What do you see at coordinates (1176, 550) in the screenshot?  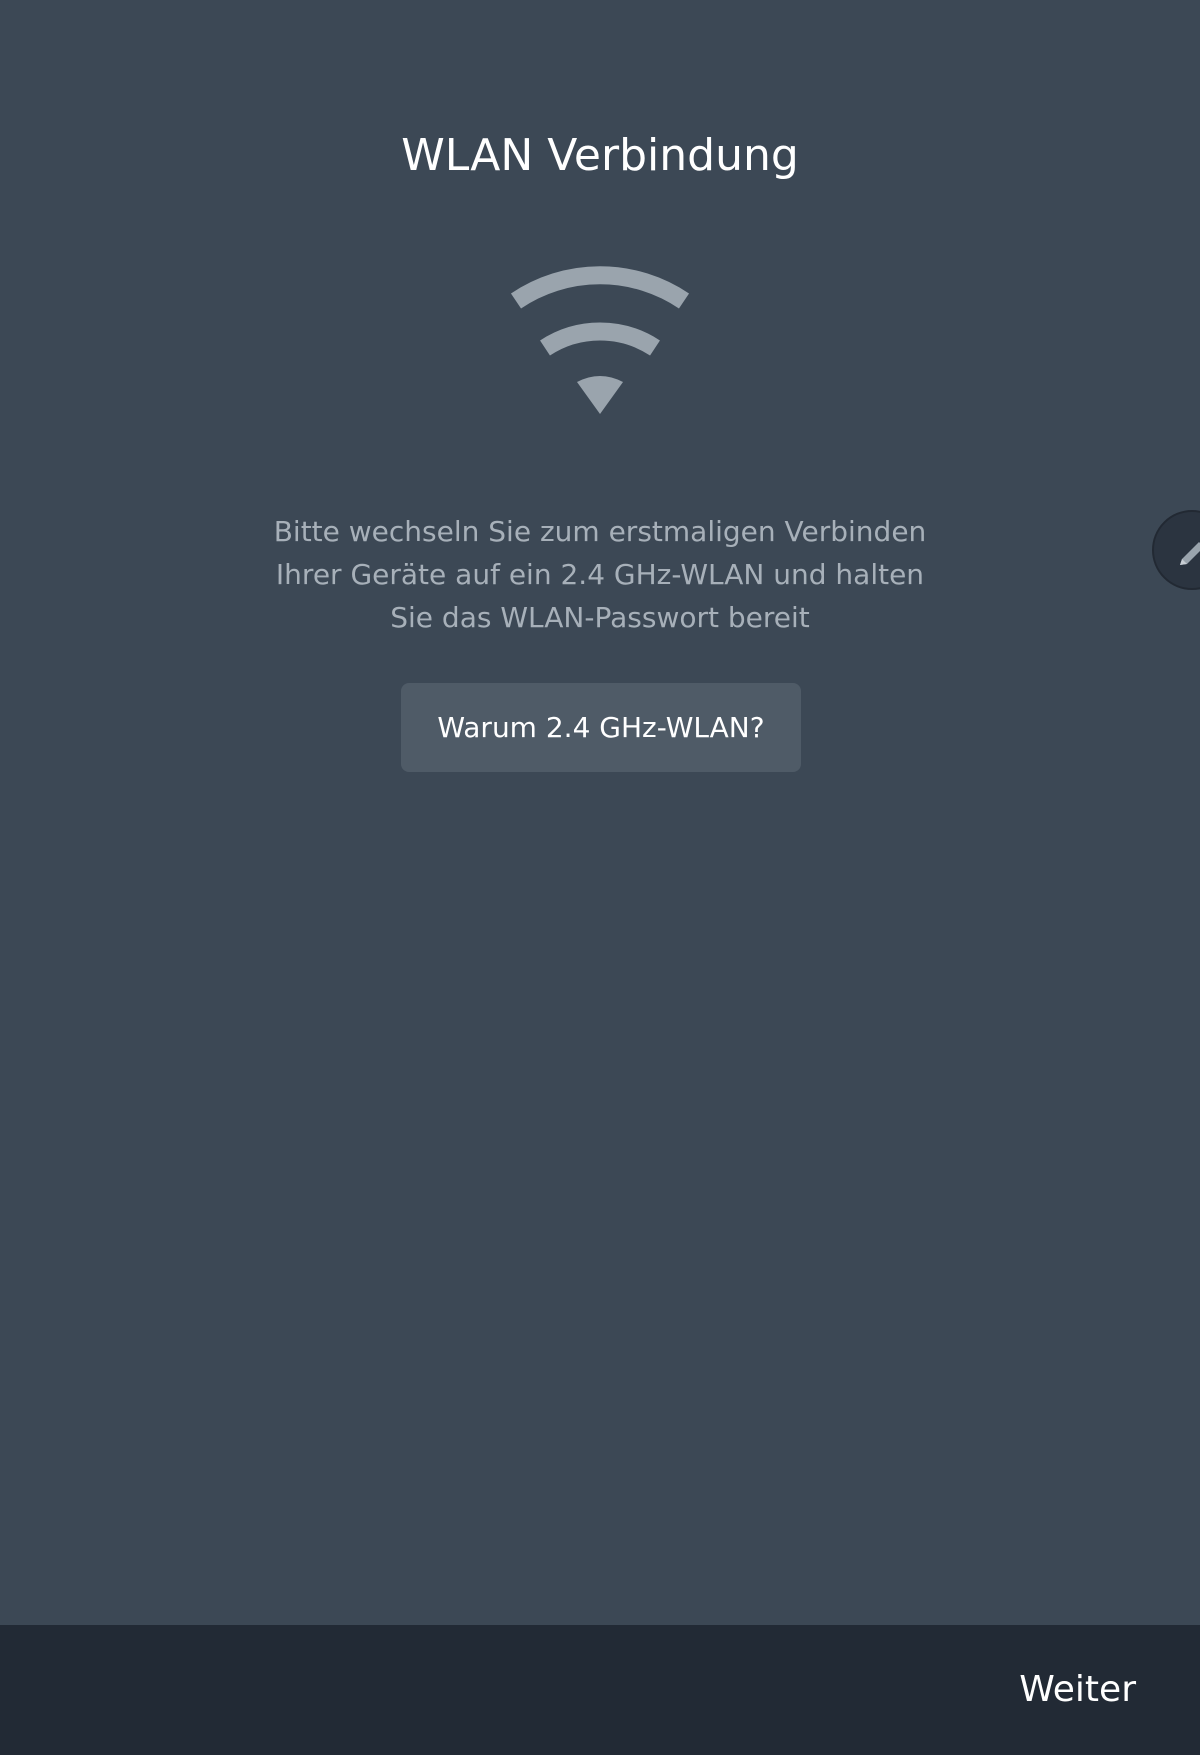 I see `floating-edit-button` at bounding box center [1176, 550].